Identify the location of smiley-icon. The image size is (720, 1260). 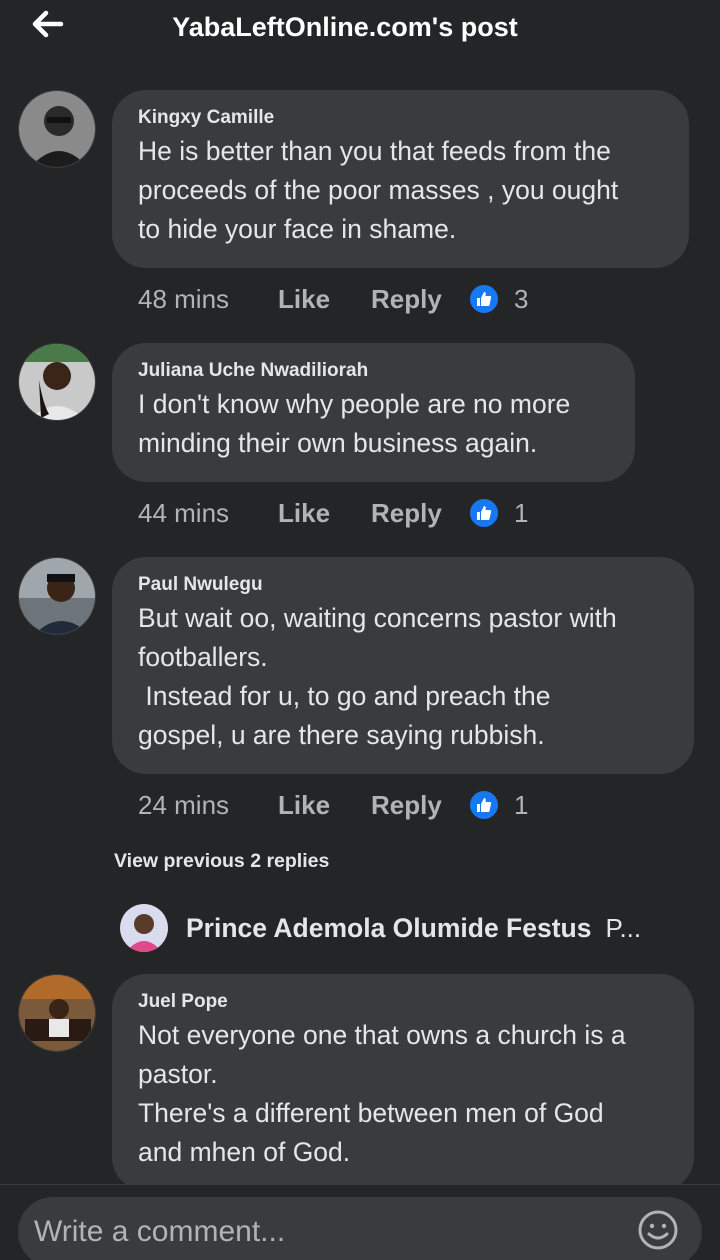
(658, 1230).